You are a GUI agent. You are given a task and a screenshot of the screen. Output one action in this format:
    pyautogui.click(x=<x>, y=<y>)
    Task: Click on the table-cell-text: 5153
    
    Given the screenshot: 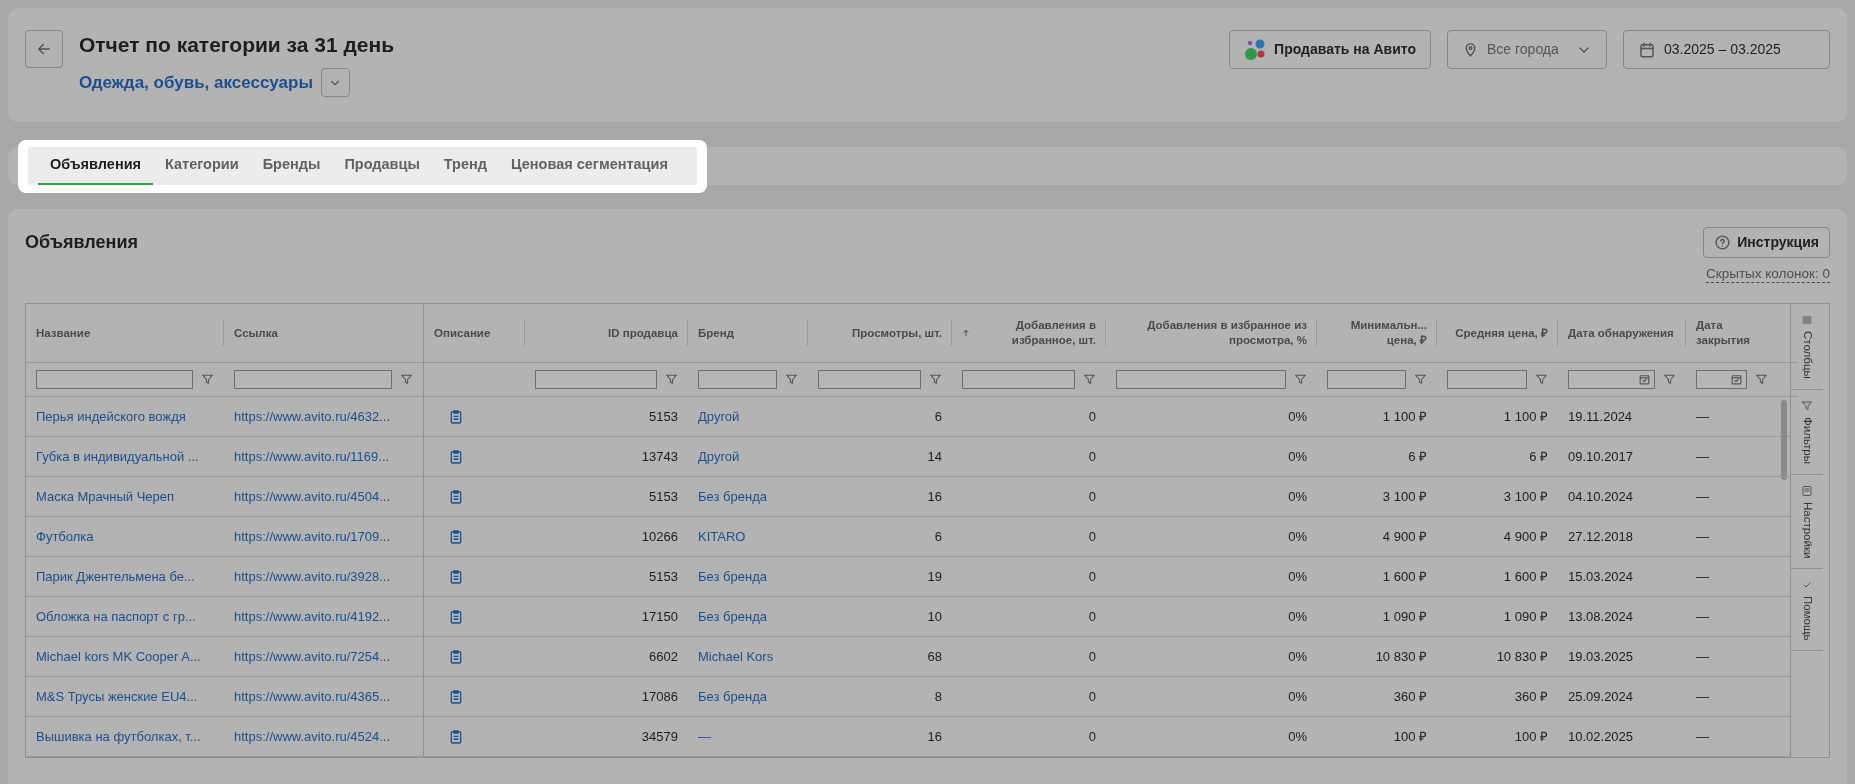 What is the action you would take?
    pyautogui.click(x=663, y=496)
    